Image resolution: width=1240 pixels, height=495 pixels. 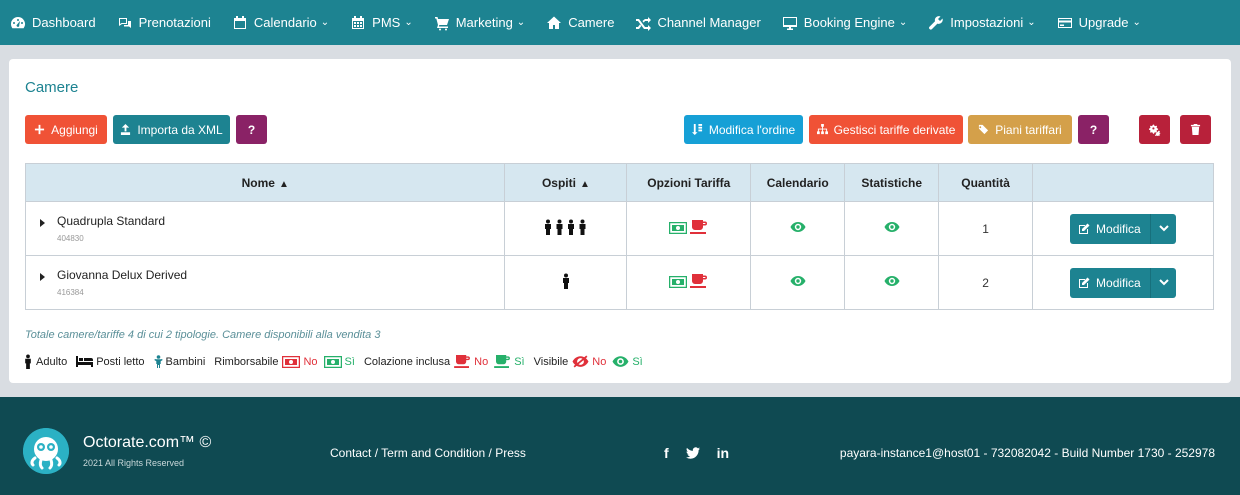 I want to click on nav-marketing: Marketing ⌄, so click(x=479, y=23).